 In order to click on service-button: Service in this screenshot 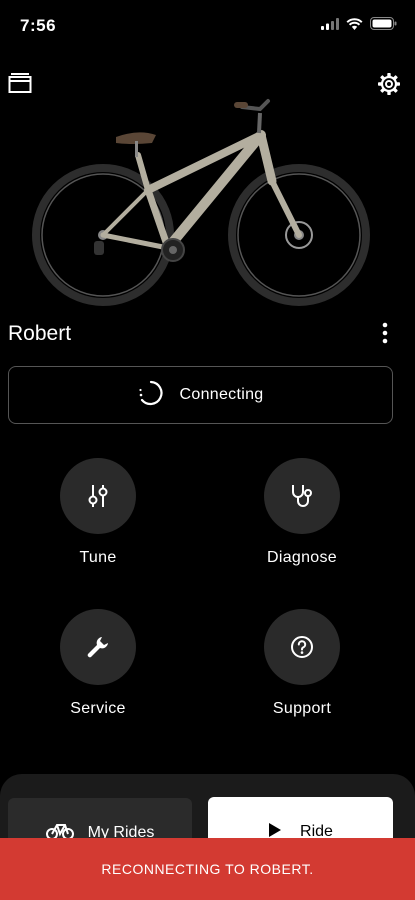, I will do `click(98, 663)`.